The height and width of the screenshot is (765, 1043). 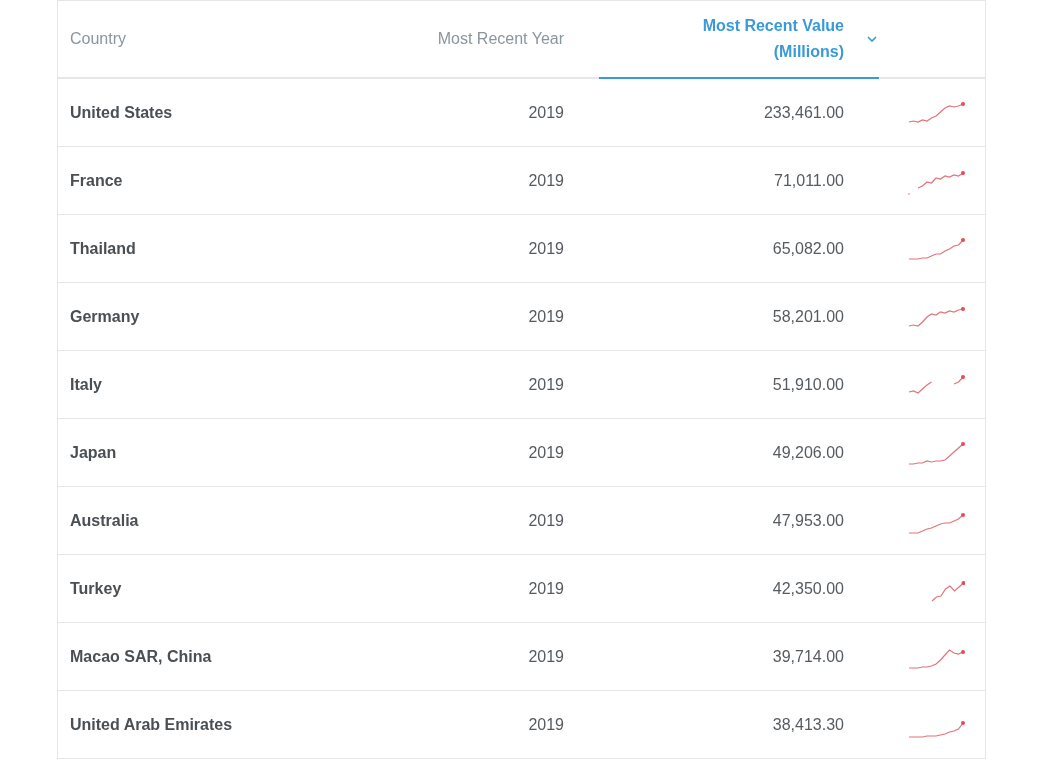 I want to click on country-name: Macao SAR, China, so click(x=141, y=656).